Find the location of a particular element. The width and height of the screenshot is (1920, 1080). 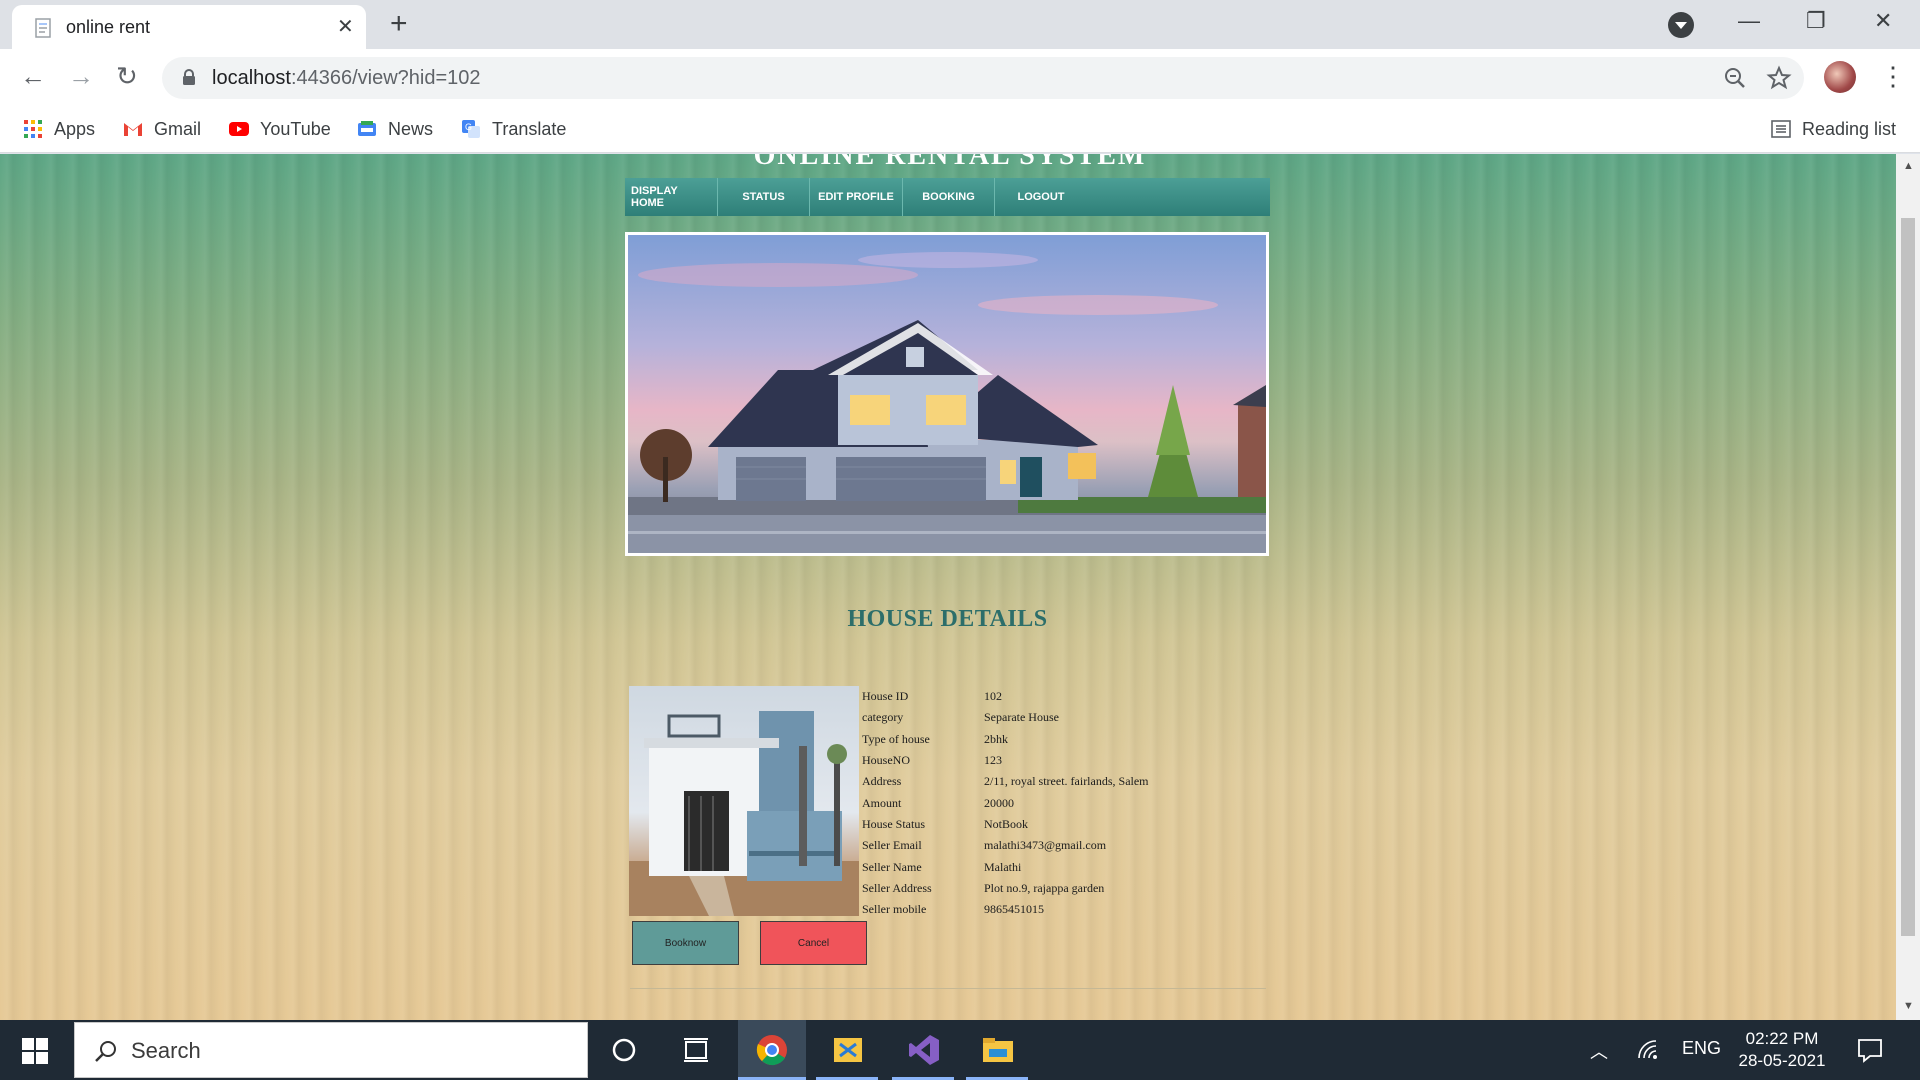

bookmark-star-icon is located at coordinates (1779, 78).